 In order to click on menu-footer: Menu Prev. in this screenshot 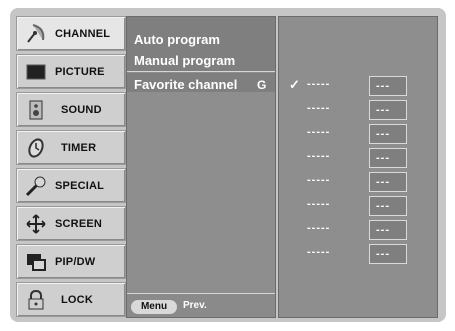, I will do `click(201, 305)`.